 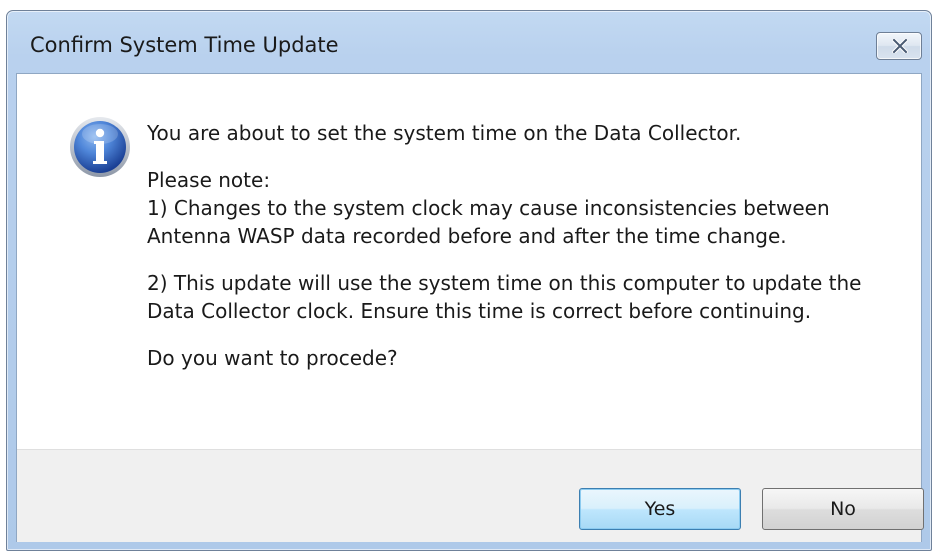 I want to click on no-button: No, so click(x=843, y=509).